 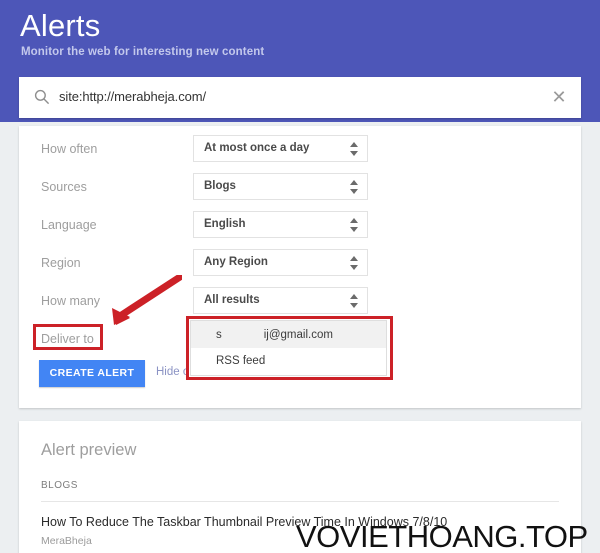 I want to click on how-many-select: All results, so click(x=280, y=300).